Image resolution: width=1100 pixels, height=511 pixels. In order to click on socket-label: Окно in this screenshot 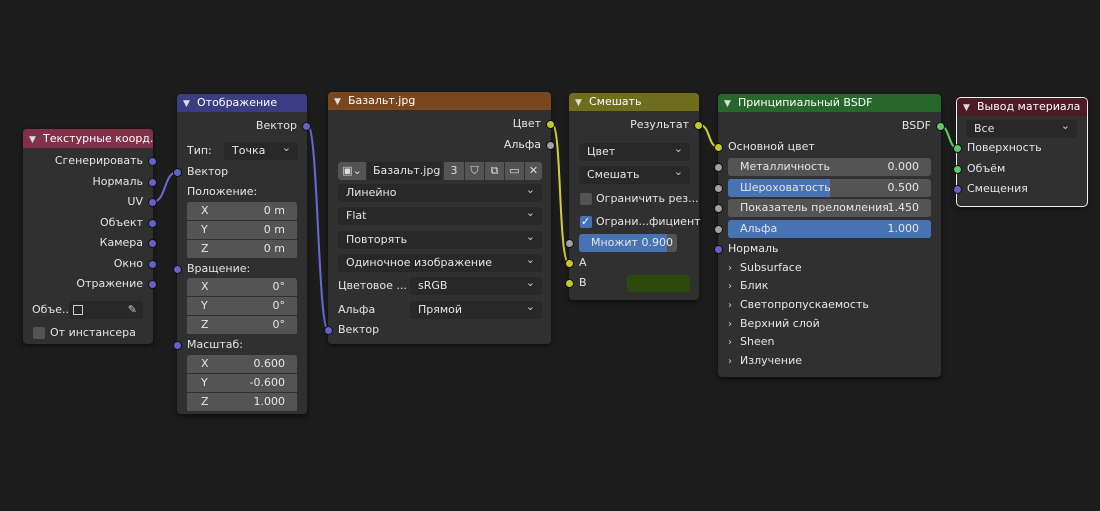, I will do `click(128, 263)`.